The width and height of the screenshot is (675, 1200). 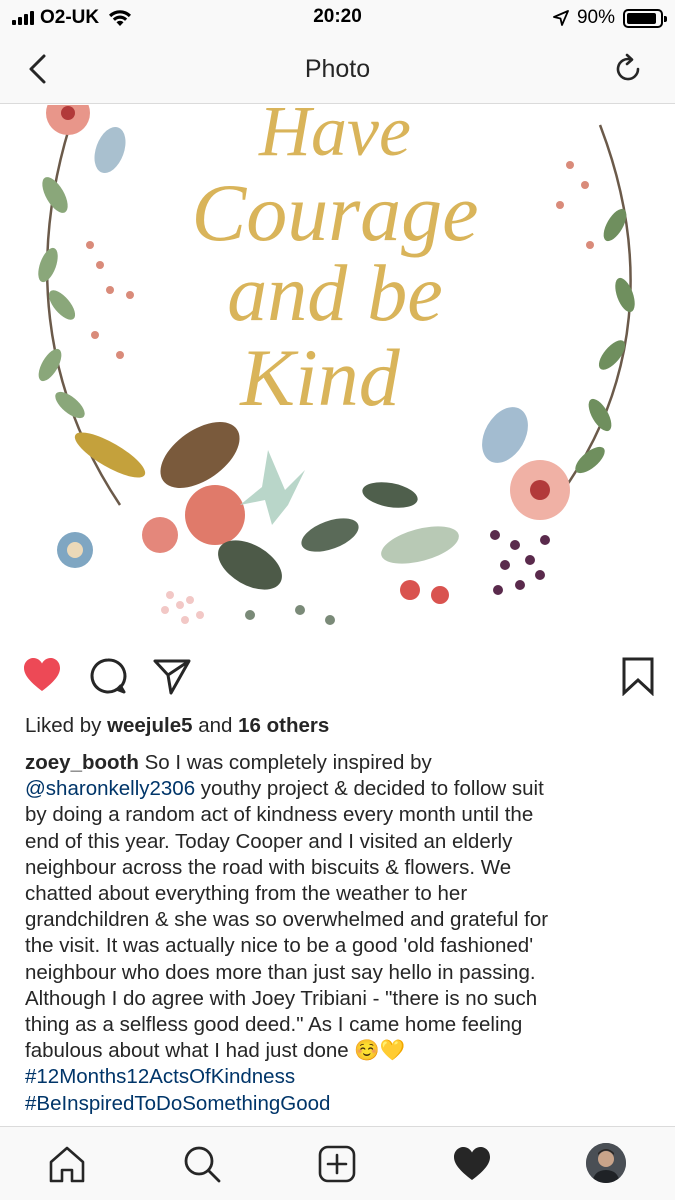 What do you see at coordinates (67, 1164) in the screenshot?
I see `home-icon` at bounding box center [67, 1164].